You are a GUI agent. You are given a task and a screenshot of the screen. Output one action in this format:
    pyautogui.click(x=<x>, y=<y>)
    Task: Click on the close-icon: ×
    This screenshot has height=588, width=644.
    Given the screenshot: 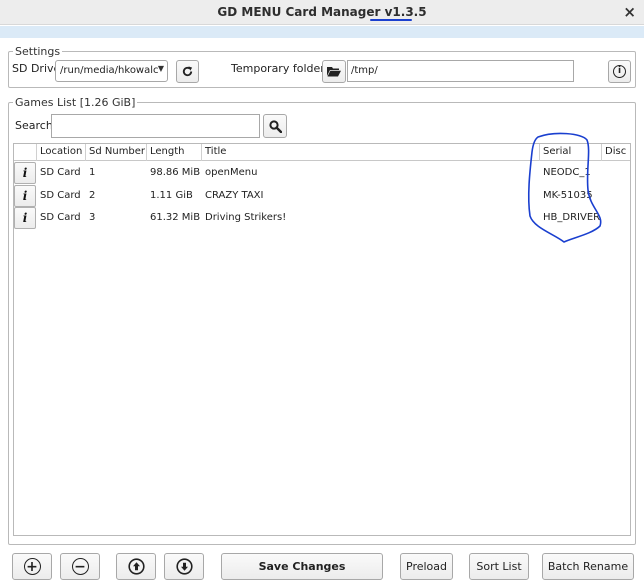 What is the action you would take?
    pyautogui.click(x=629, y=12)
    